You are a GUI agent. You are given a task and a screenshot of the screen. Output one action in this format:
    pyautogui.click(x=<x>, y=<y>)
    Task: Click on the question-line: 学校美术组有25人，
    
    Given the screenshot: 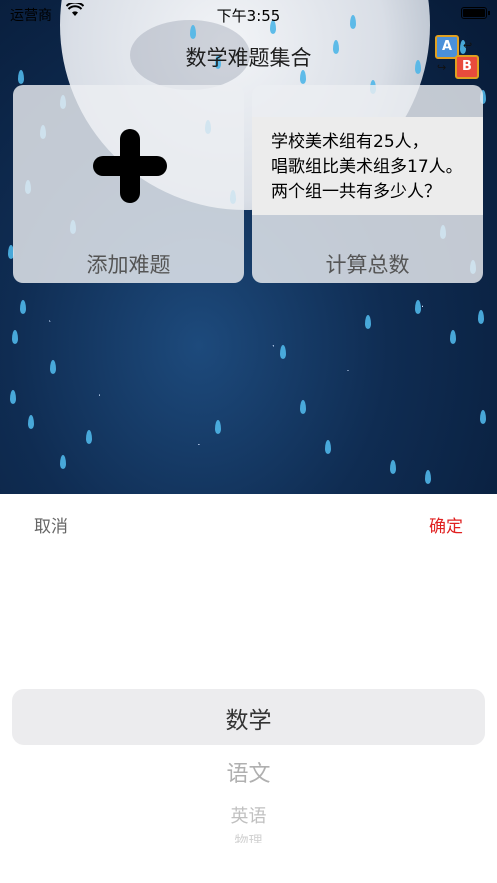 What is the action you would take?
    pyautogui.click(x=350, y=142)
    